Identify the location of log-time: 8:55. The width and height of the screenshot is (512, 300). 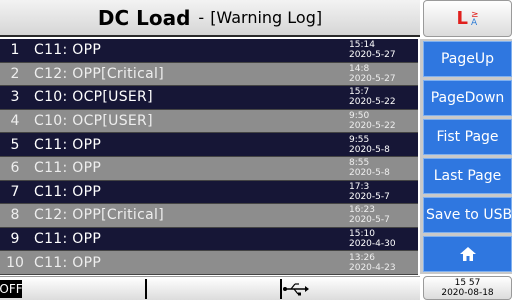
(359, 163).